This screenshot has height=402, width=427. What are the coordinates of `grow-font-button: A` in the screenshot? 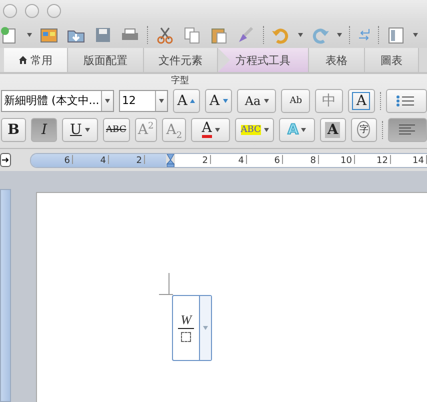 It's located at (186, 100).